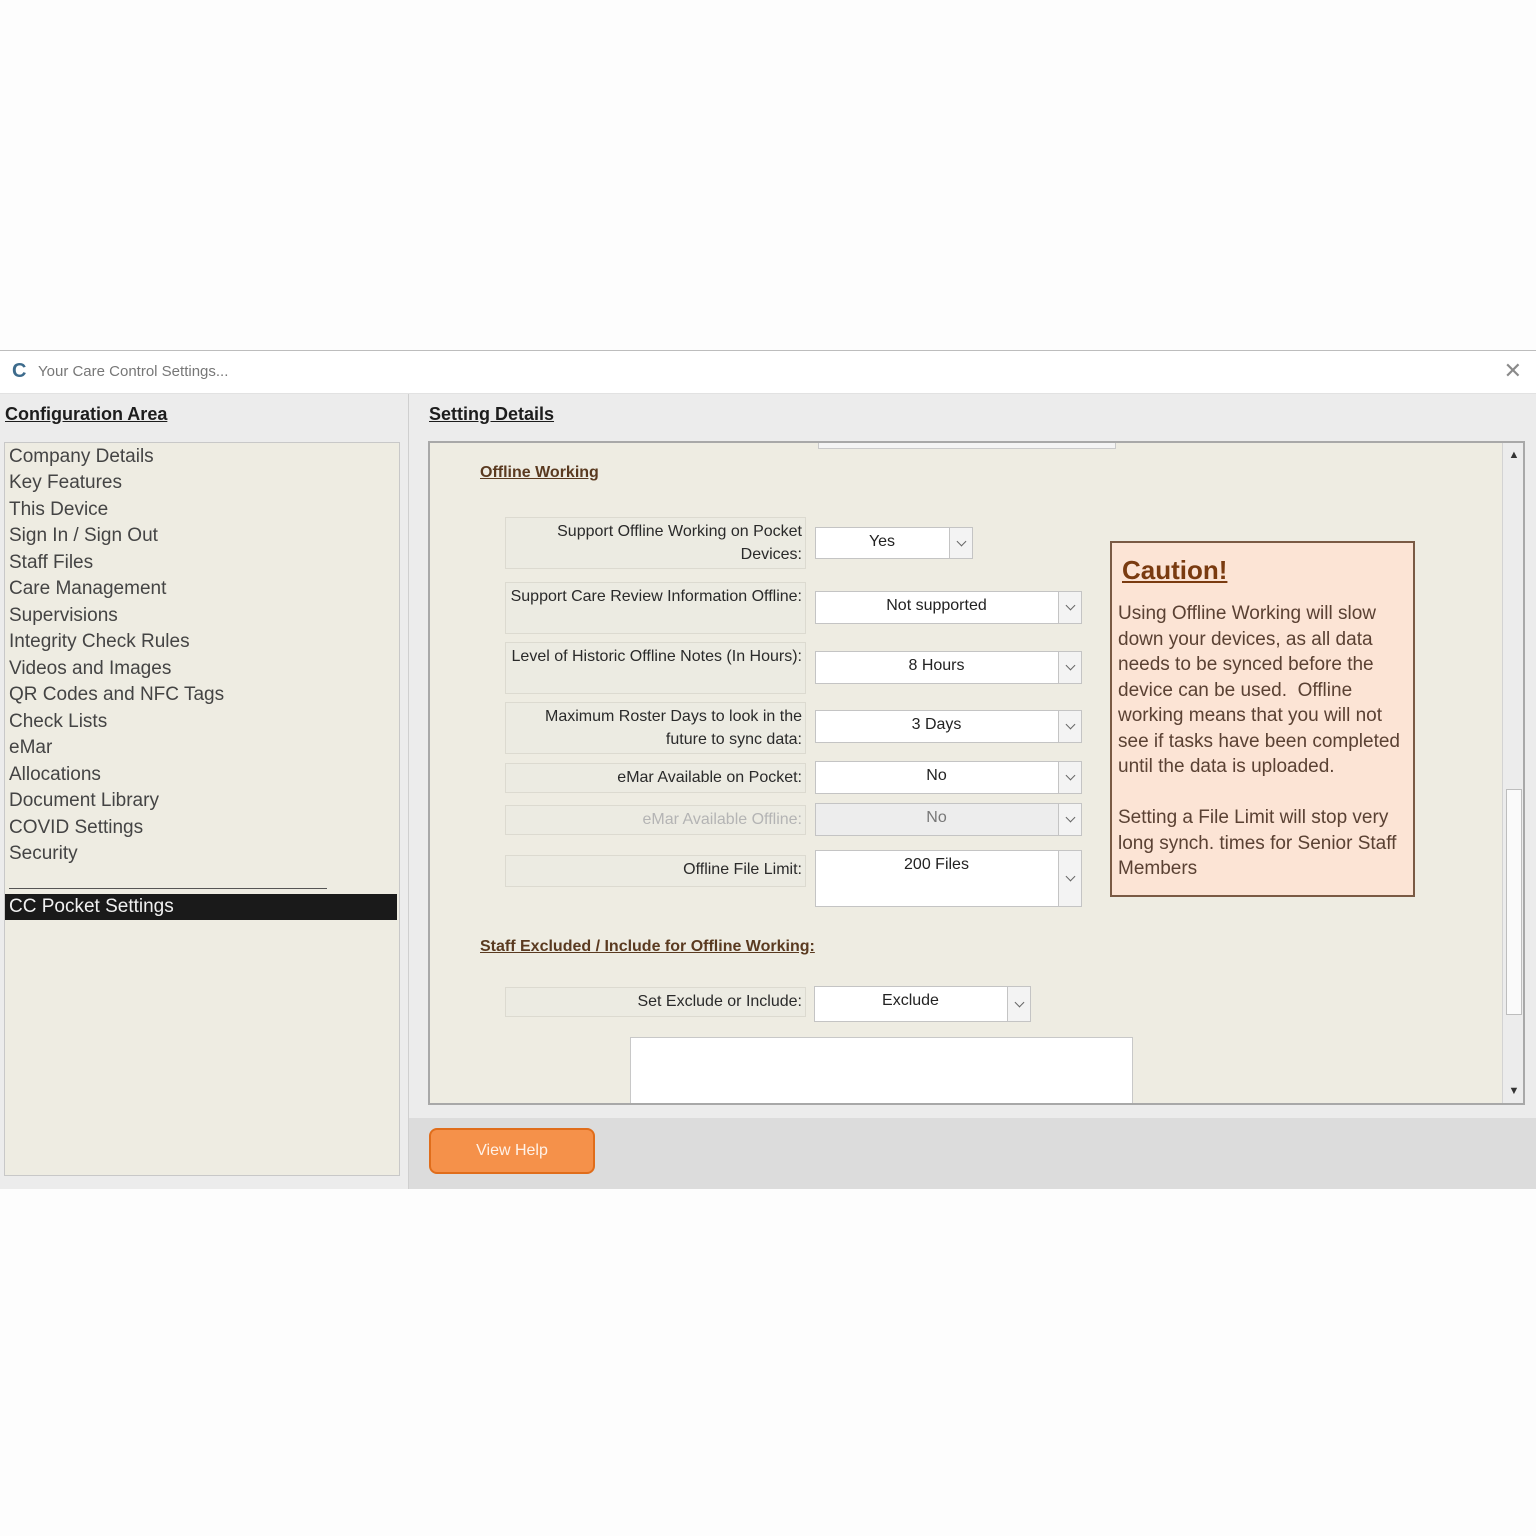 The height and width of the screenshot is (1536, 1536). Describe the element at coordinates (539, 472) in the screenshot. I see `offline-working-heading: Offline Working` at that location.